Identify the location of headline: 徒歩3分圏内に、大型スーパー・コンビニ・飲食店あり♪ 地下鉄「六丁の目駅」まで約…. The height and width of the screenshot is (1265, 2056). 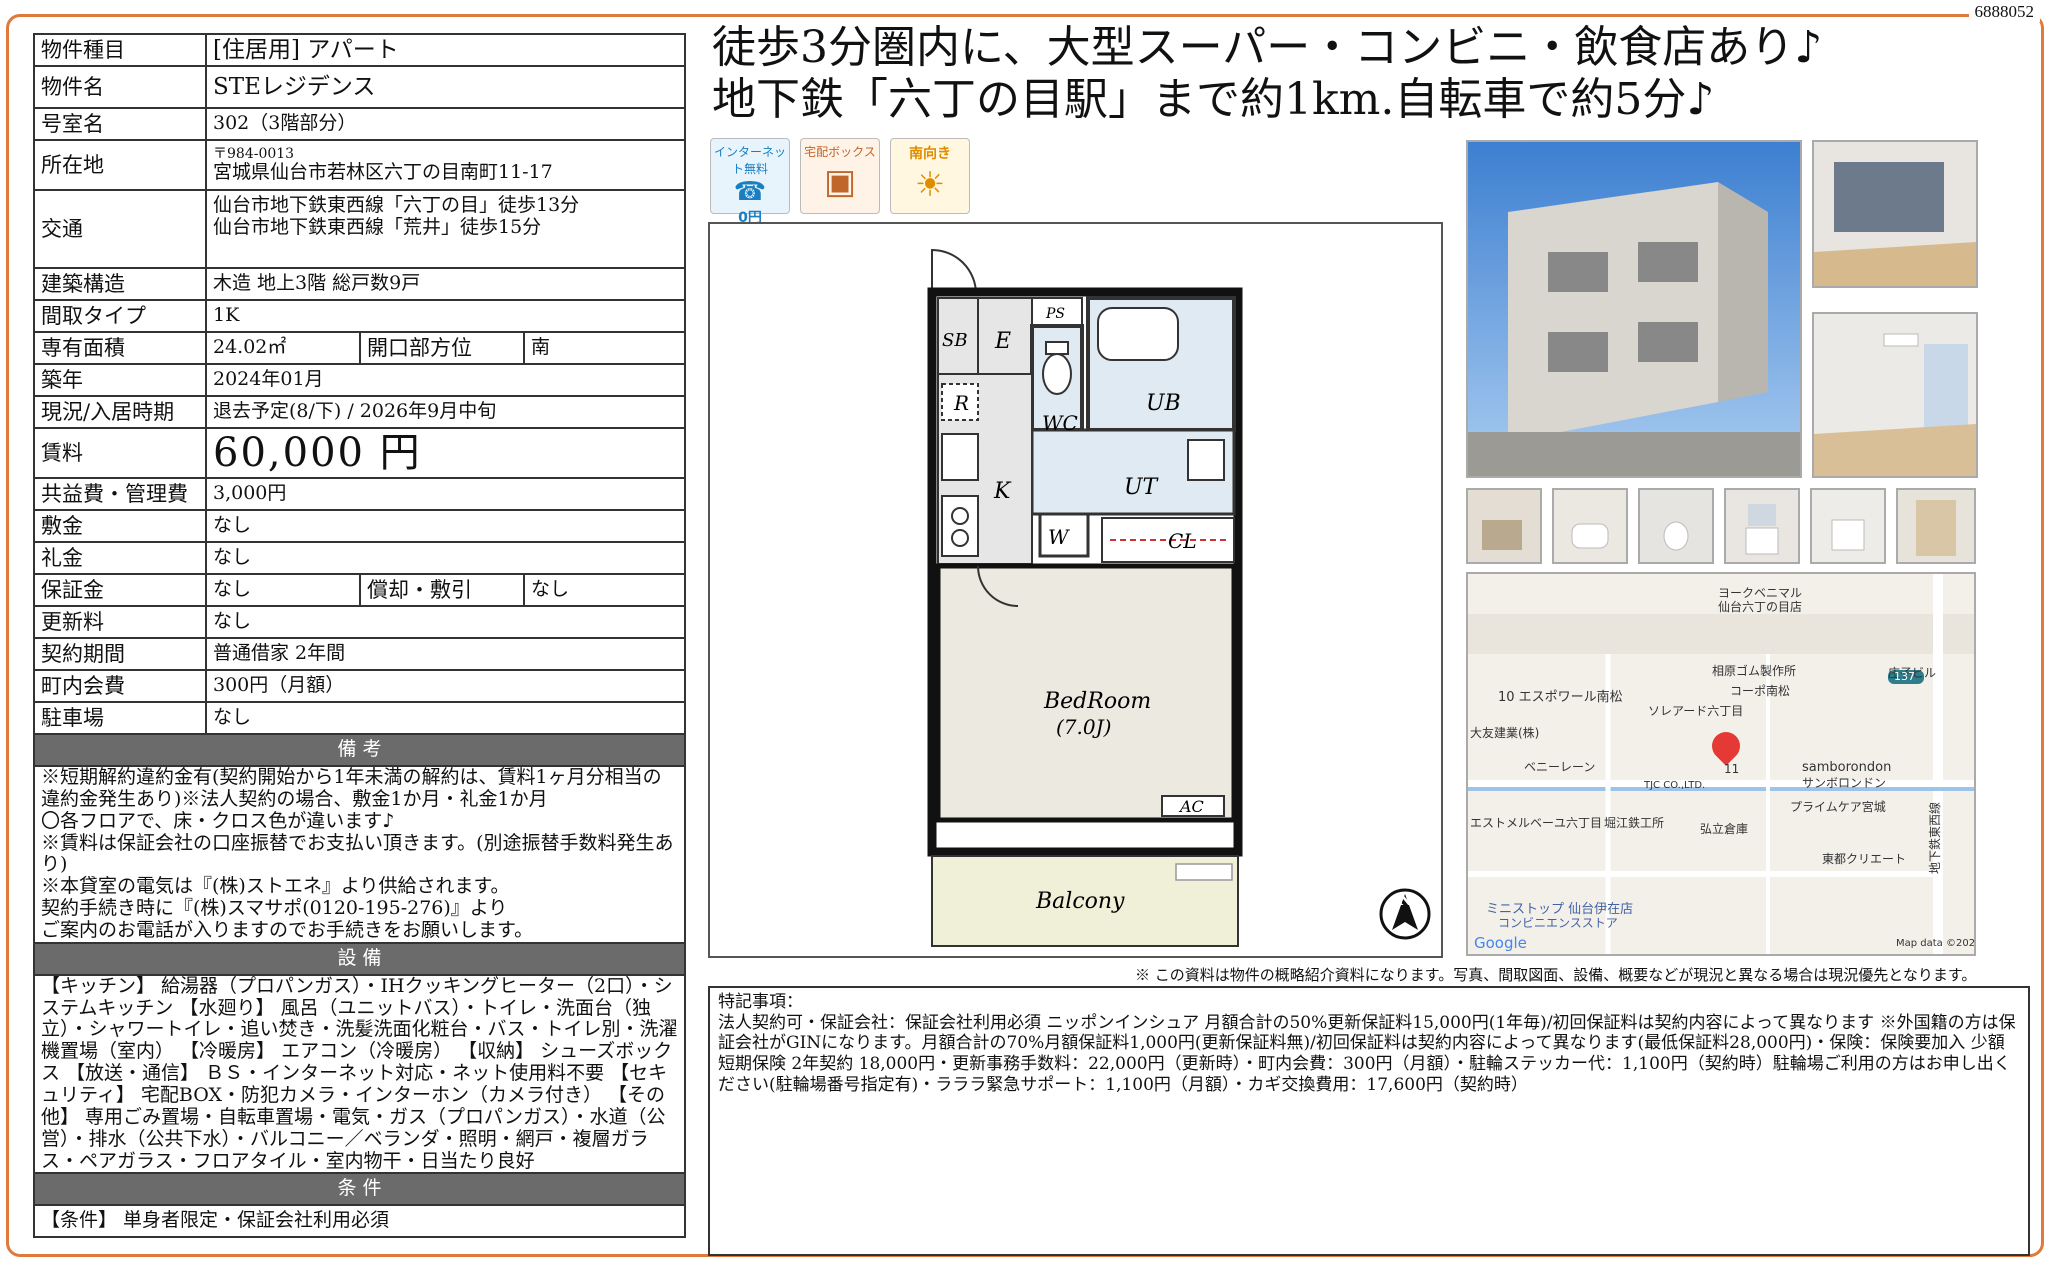
(1267, 74).